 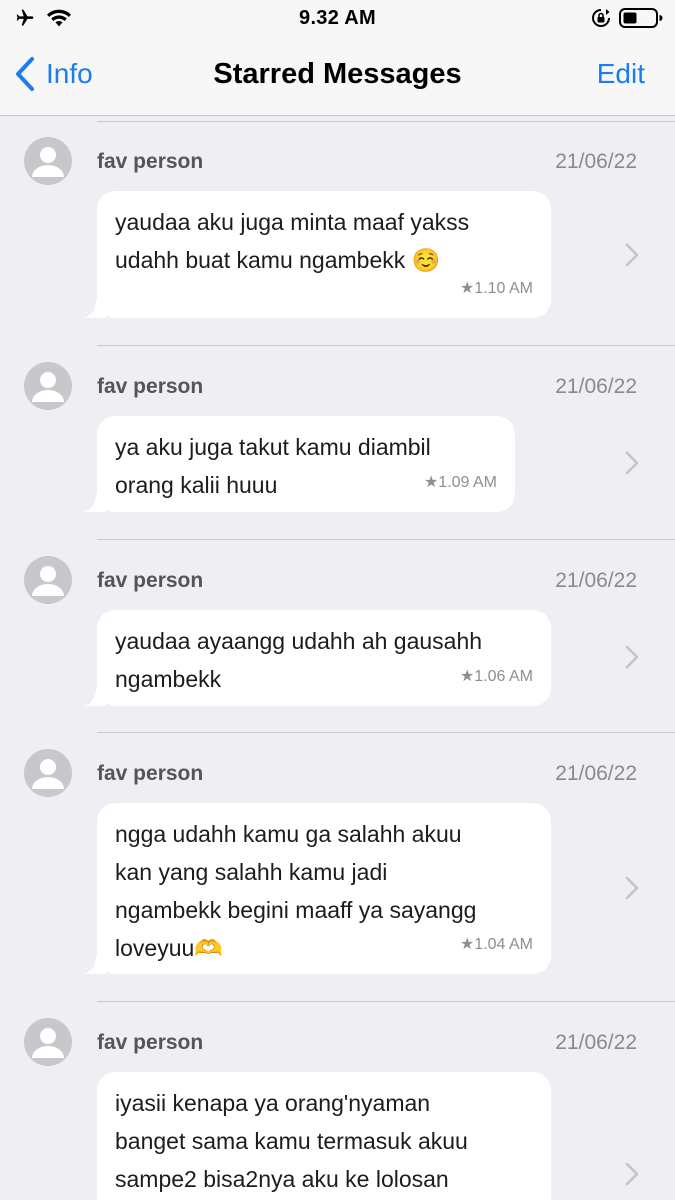 I want to click on starred-time: ★1.06 AM, so click(x=496, y=676).